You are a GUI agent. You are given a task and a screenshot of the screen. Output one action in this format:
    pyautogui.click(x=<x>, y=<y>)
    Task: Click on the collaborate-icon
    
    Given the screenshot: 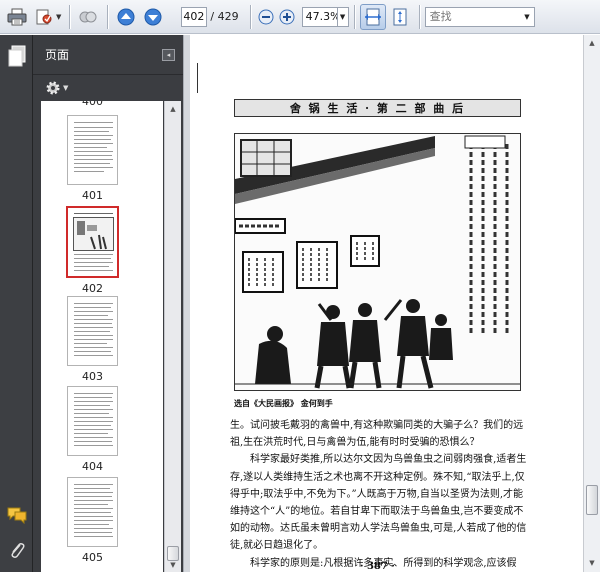 What is the action you would take?
    pyautogui.click(x=88, y=16)
    